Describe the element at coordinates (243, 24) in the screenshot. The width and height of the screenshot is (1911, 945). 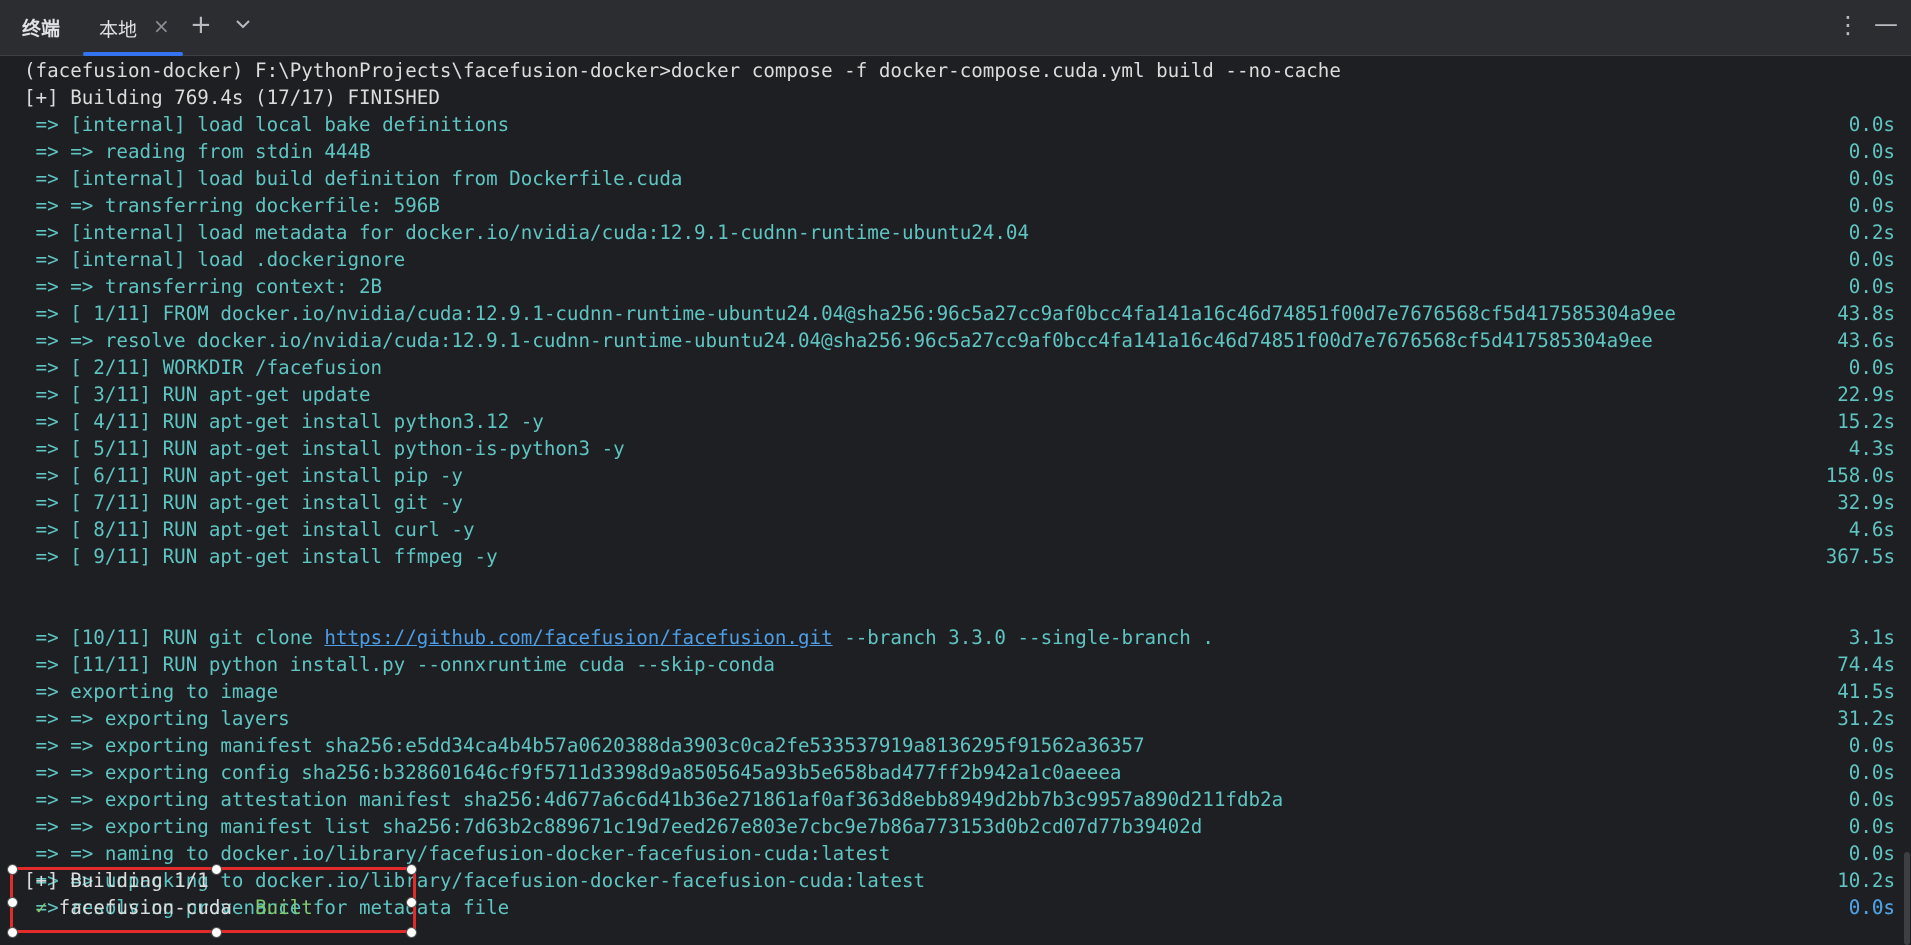
I see `chevron-down-icon` at that location.